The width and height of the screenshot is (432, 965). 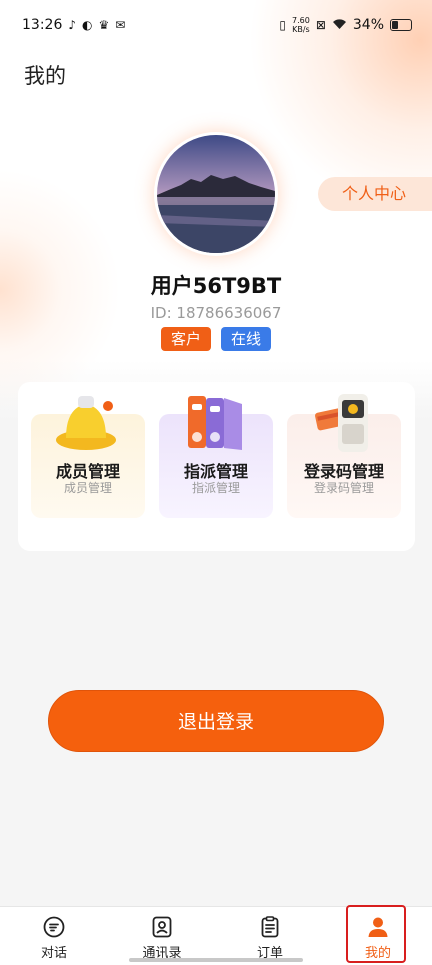 I want to click on bell-icon, so click(x=86, y=423).